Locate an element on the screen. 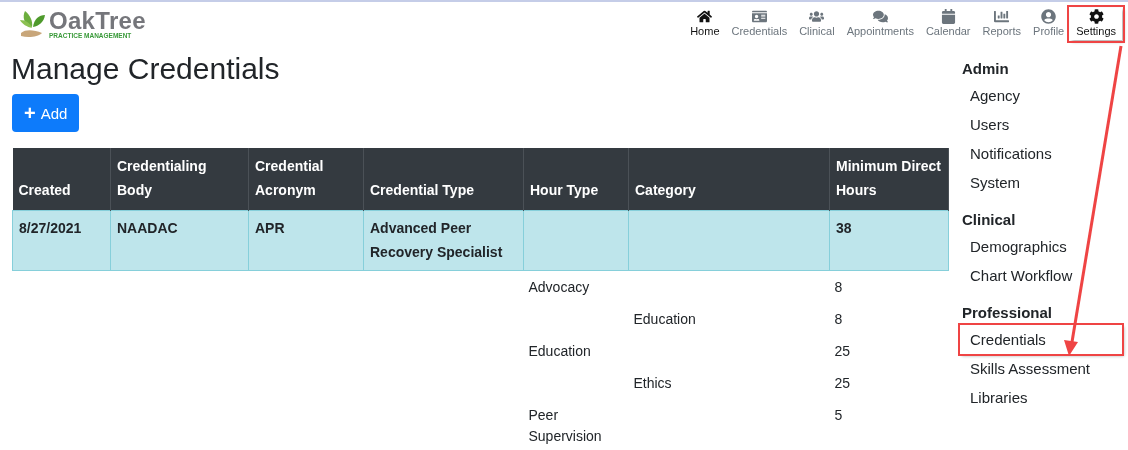 The image size is (1128, 450). nav-link: Calendar is located at coordinates (948, 24).